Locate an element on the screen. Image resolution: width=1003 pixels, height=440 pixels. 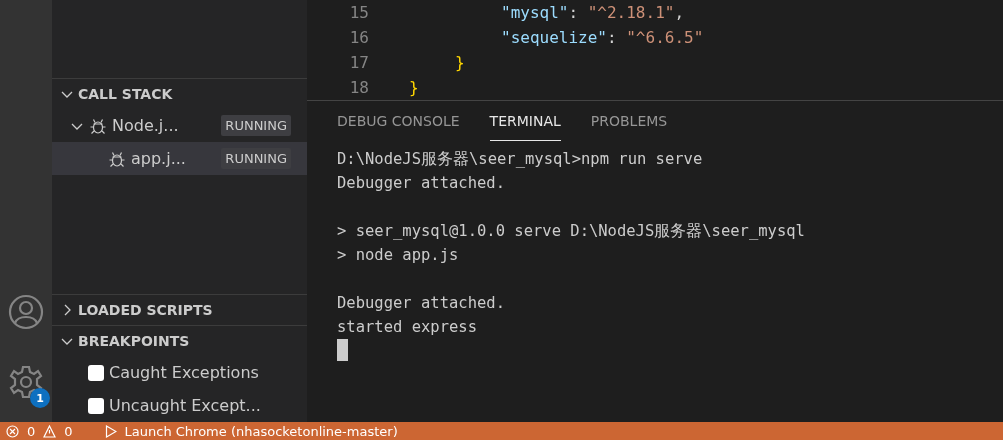
terminal-line: started express is located at coordinates (407, 327).